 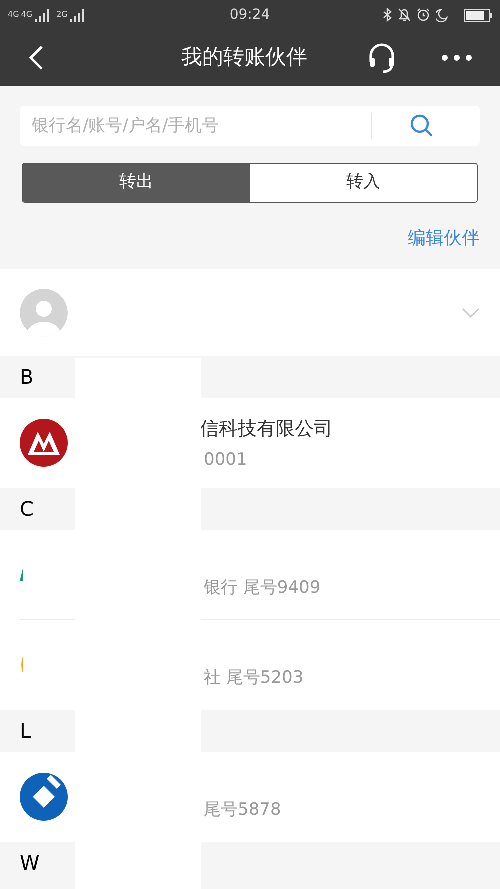 I want to click on page-title: 我的转账伙伴, so click(x=245, y=58).